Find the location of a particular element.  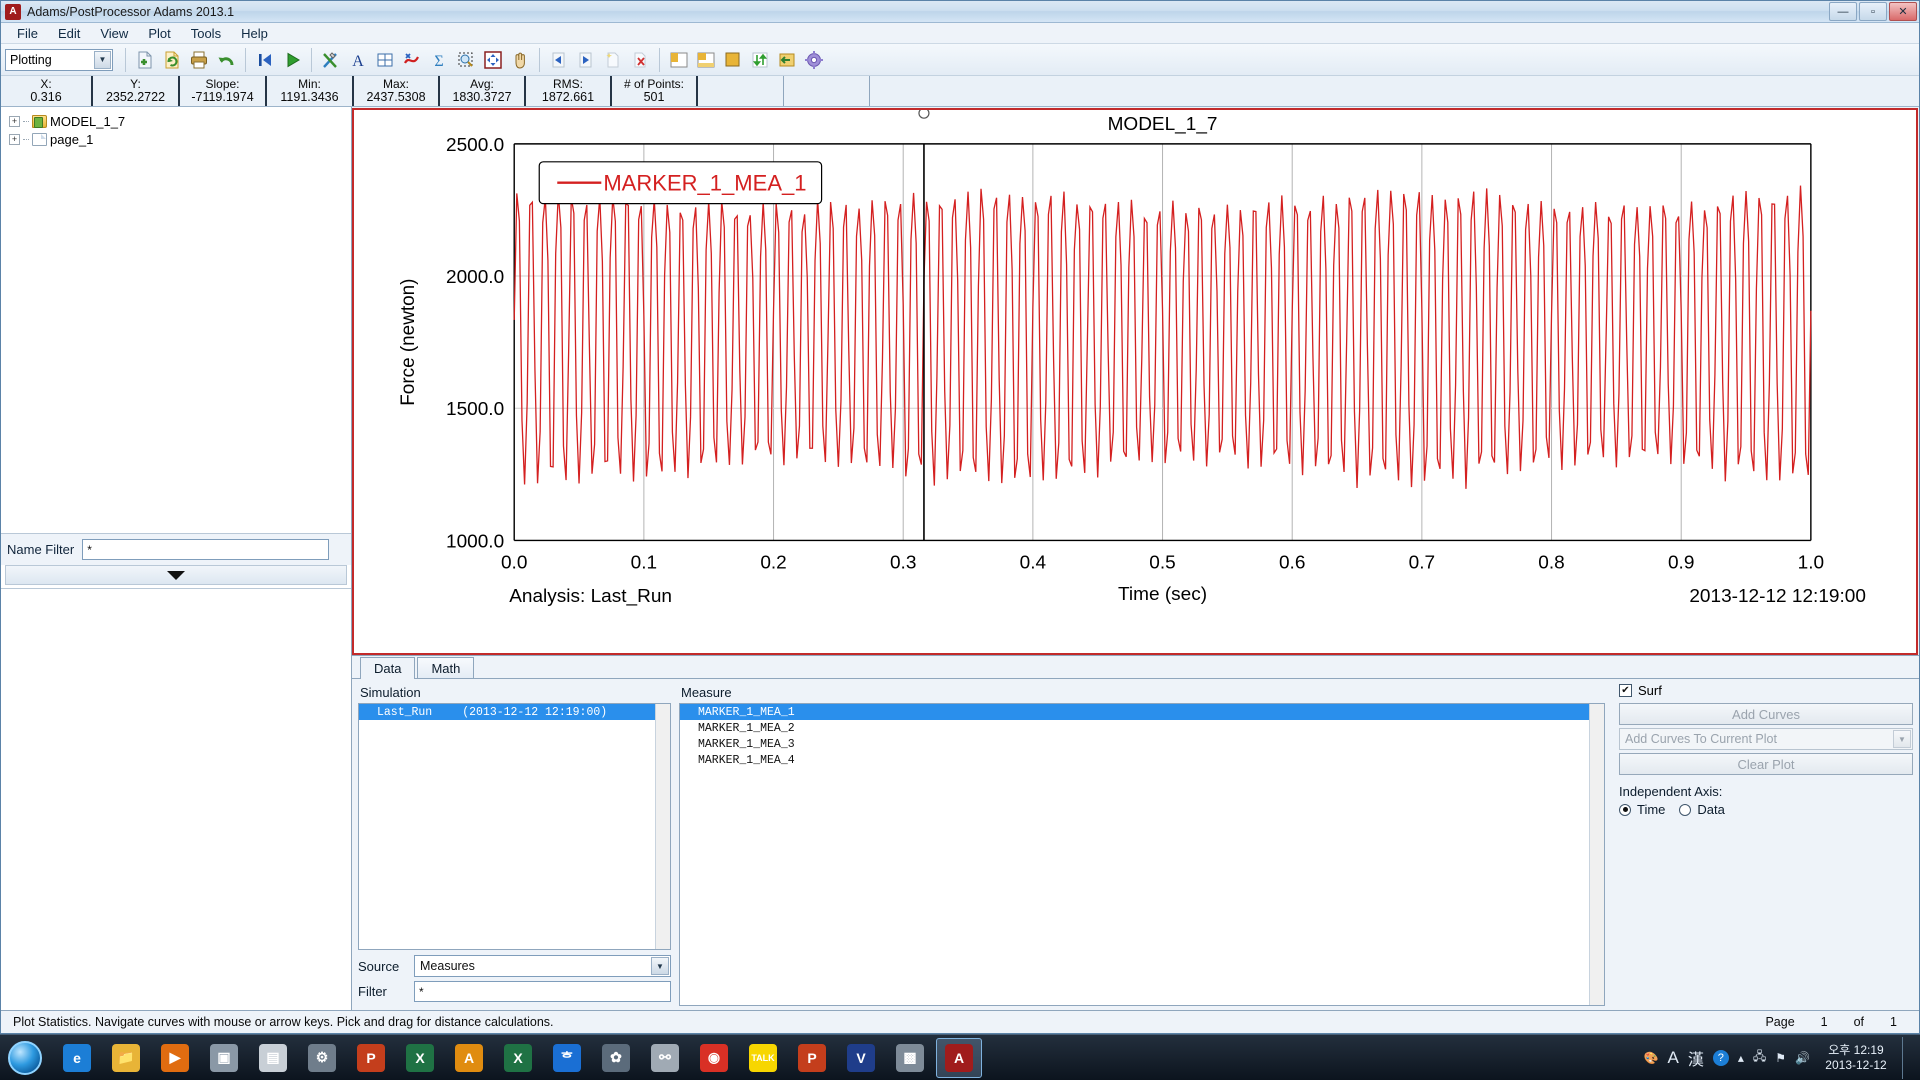

kakaotalk-icon: TALK is located at coordinates (763, 1058).